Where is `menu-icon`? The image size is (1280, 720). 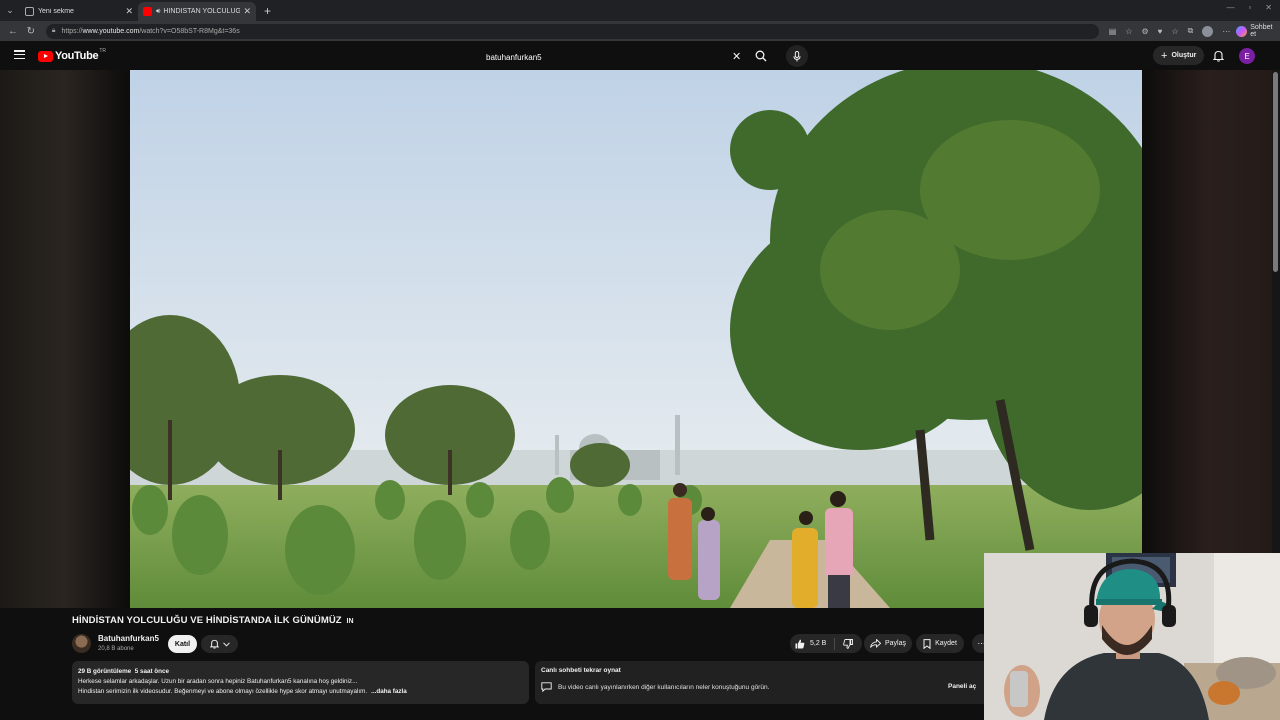 menu-icon is located at coordinates (19, 54).